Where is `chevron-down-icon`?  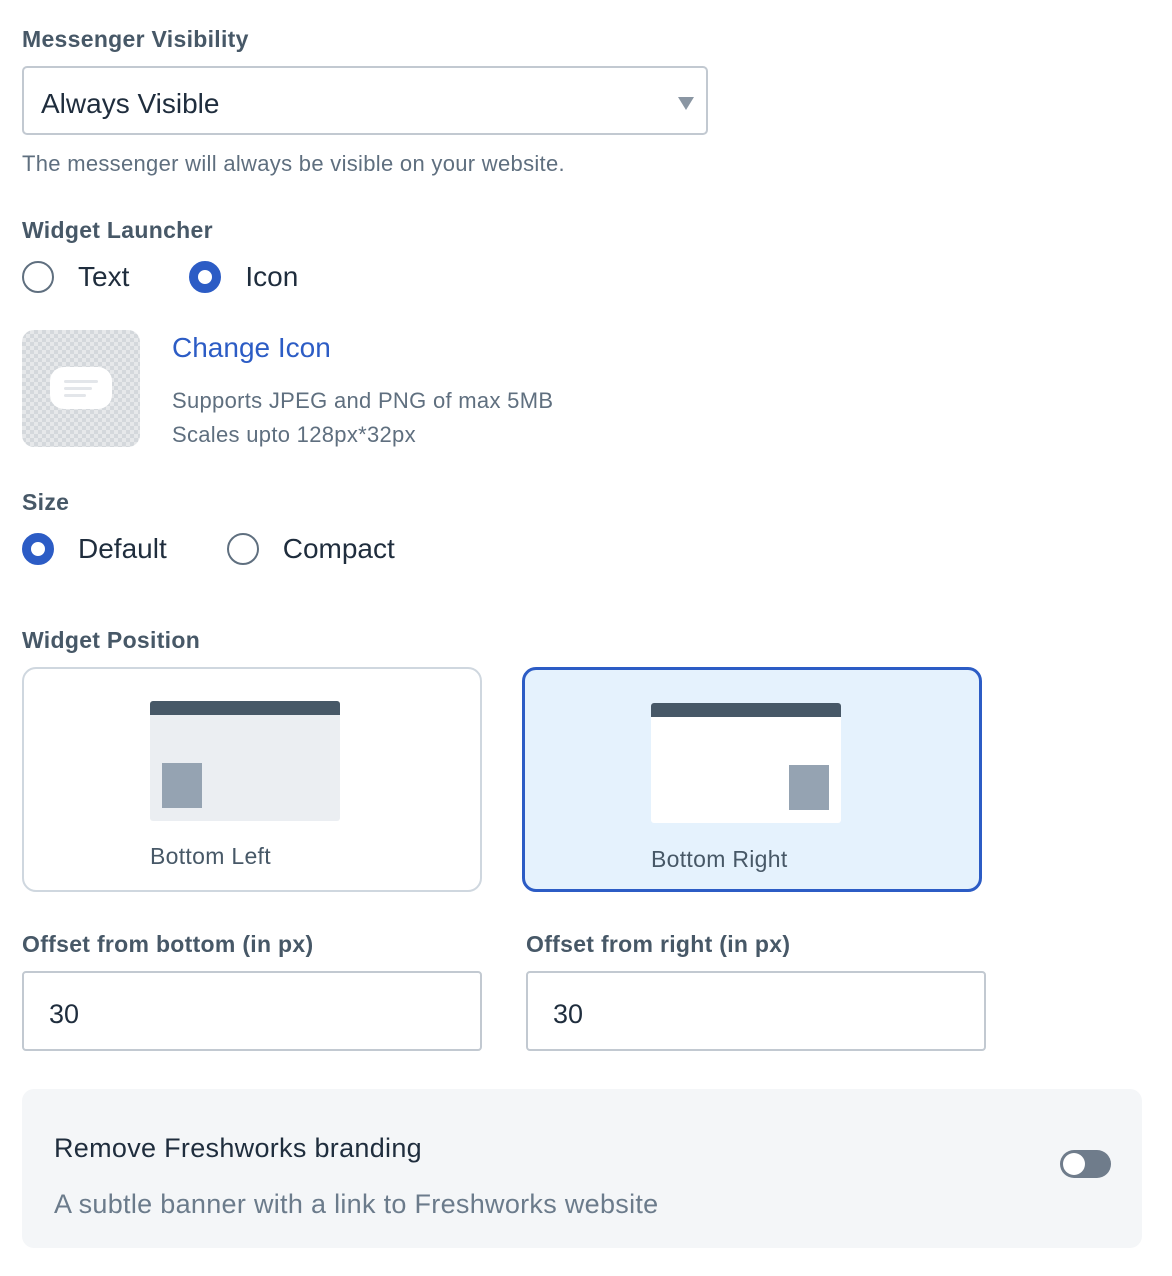 chevron-down-icon is located at coordinates (686, 103).